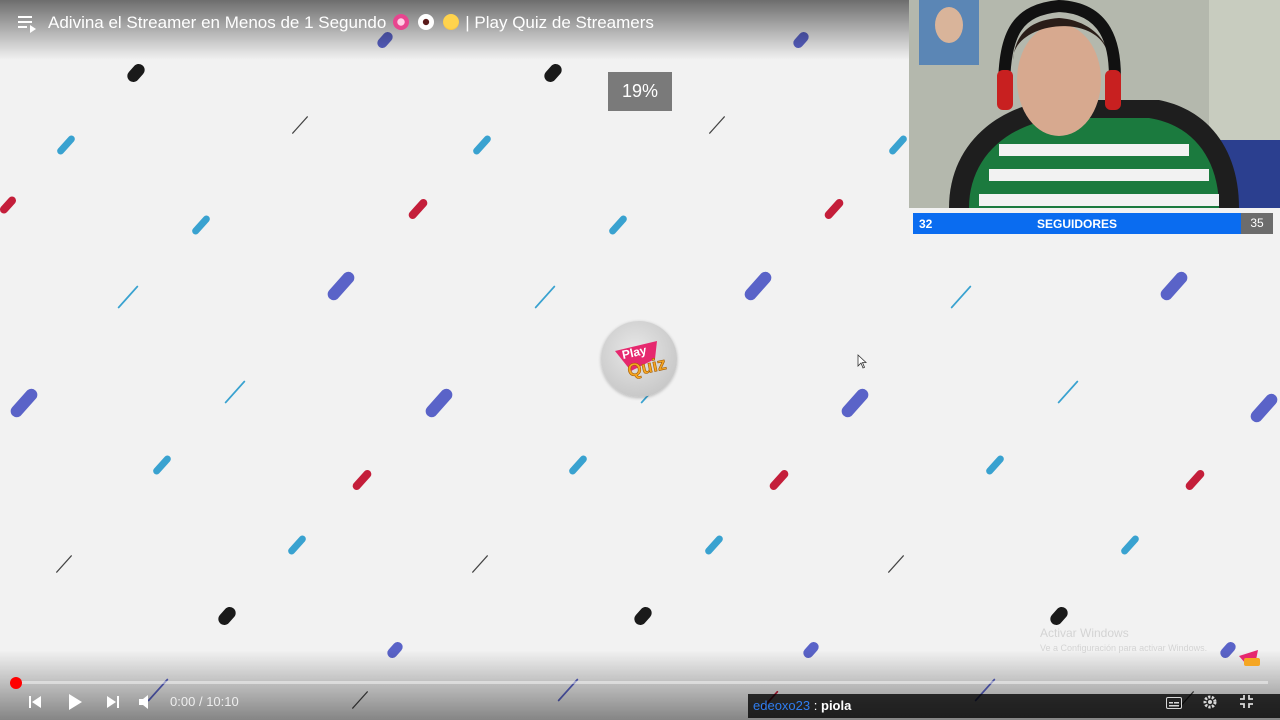  What do you see at coordinates (862, 361) in the screenshot?
I see `mouse-cursor-icon` at bounding box center [862, 361].